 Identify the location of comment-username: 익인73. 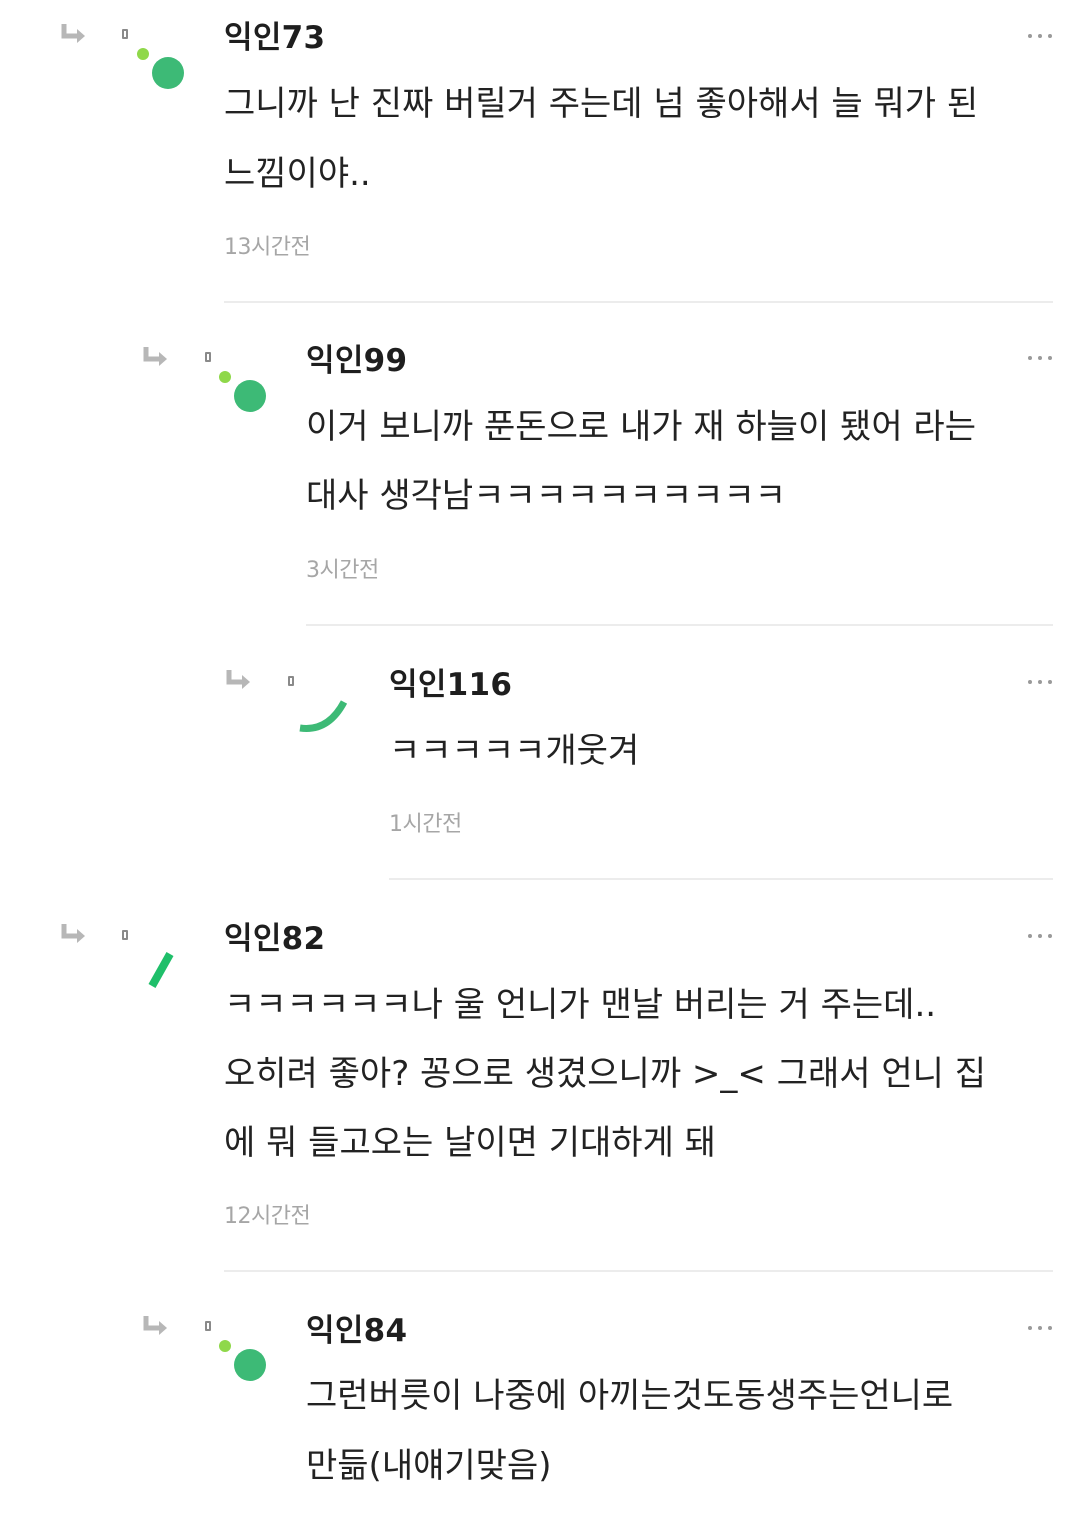
(274, 38).